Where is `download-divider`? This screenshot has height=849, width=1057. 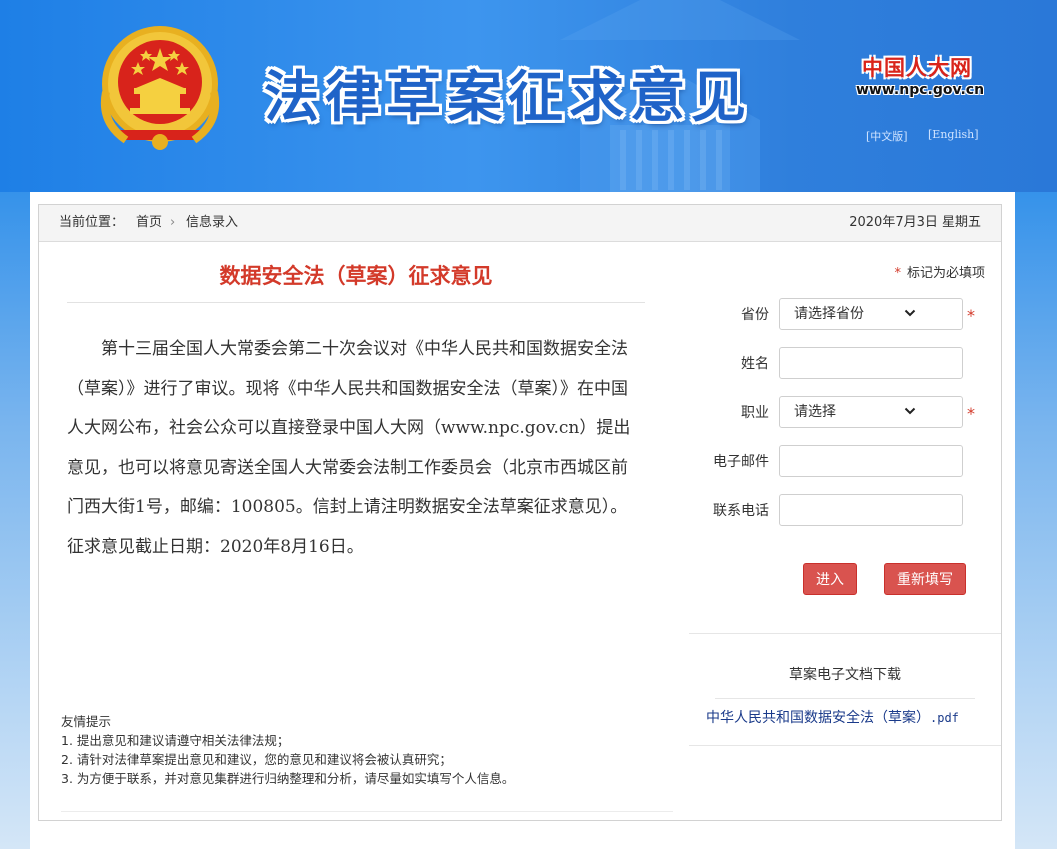 download-divider is located at coordinates (845, 698).